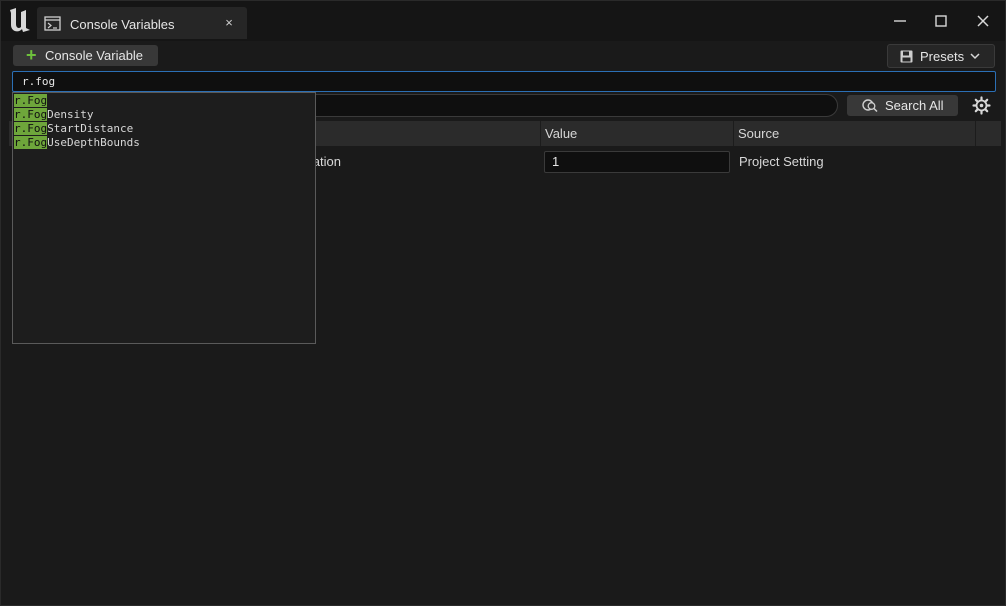 The width and height of the screenshot is (1006, 606). Describe the element at coordinates (855, 133) in the screenshot. I see `column-header-source: Source` at that location.